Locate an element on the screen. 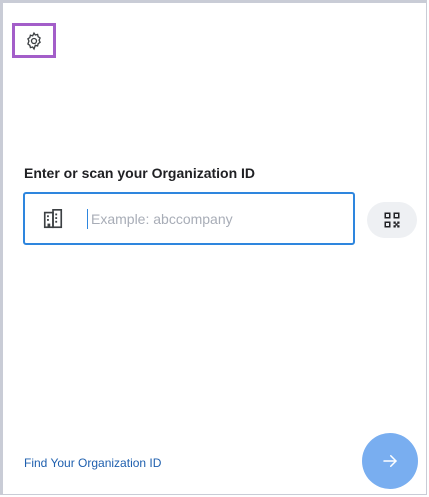 The image size is (429, 497). qr-code-icon is located at coordinates (392, 220).